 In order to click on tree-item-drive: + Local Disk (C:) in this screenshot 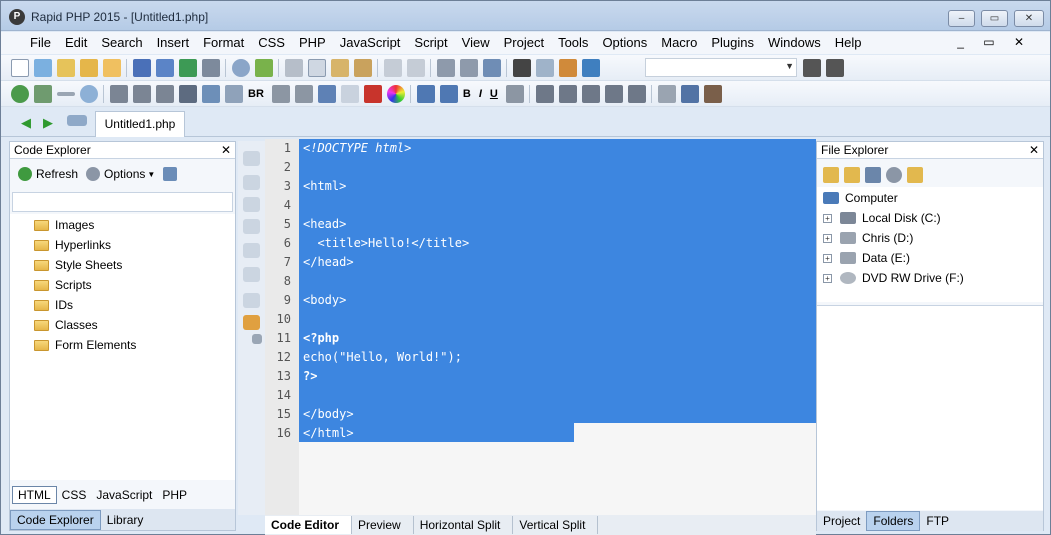, I will do `click(882, 218)`.